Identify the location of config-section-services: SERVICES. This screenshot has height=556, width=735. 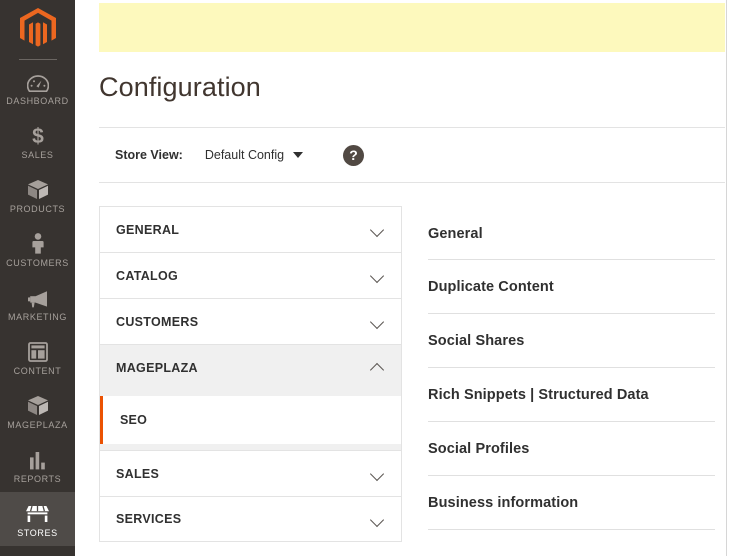
(250, 519).